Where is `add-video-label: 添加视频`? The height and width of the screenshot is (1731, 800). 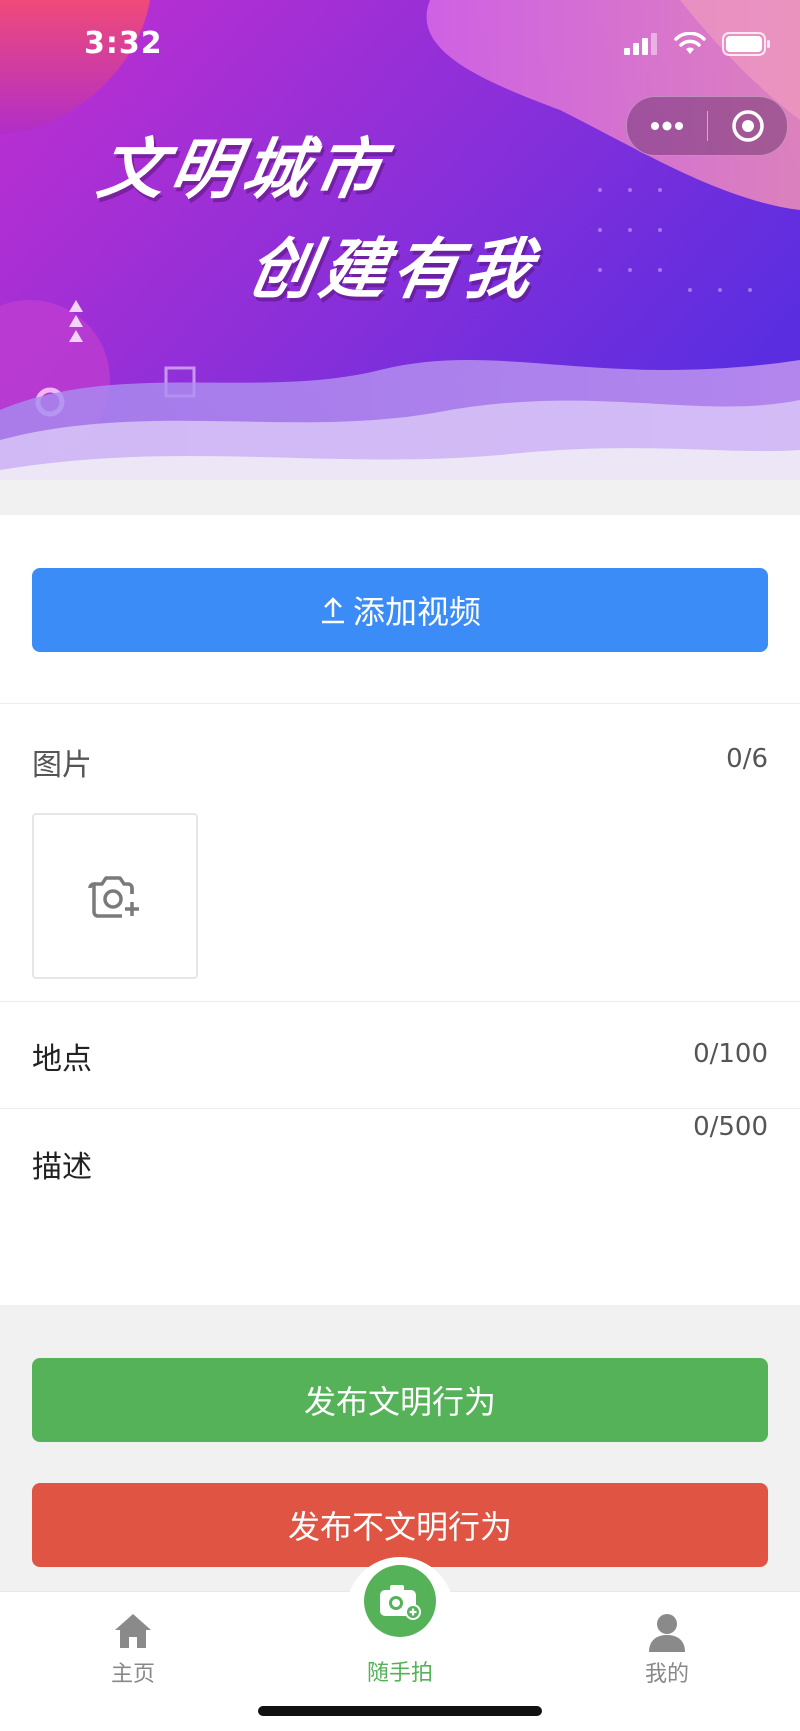 add-video-label: 添加视频 is located at coordinates (416, 612).